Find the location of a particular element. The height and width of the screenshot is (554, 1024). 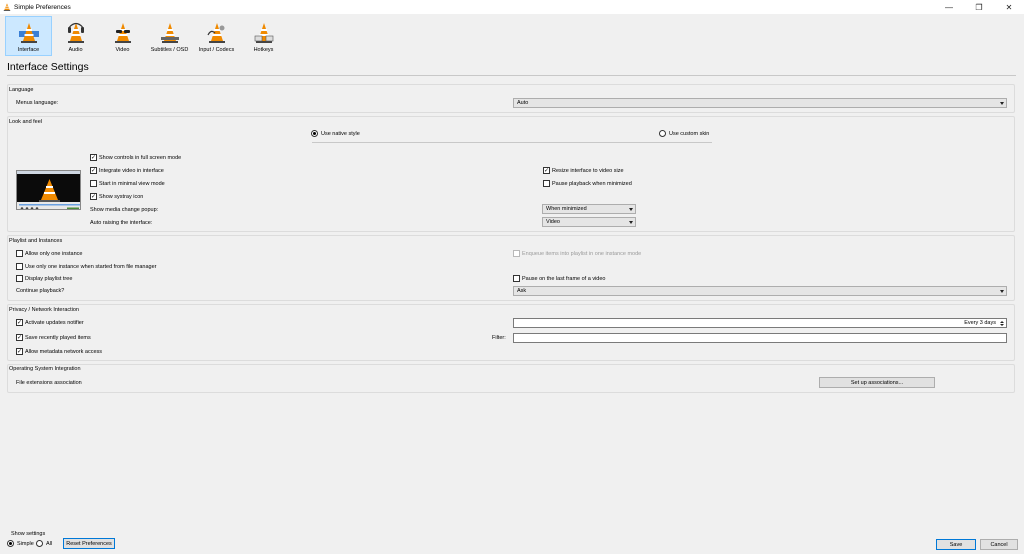

checkbox-label: Activate updates notifier is located at coordinates (54, 322).